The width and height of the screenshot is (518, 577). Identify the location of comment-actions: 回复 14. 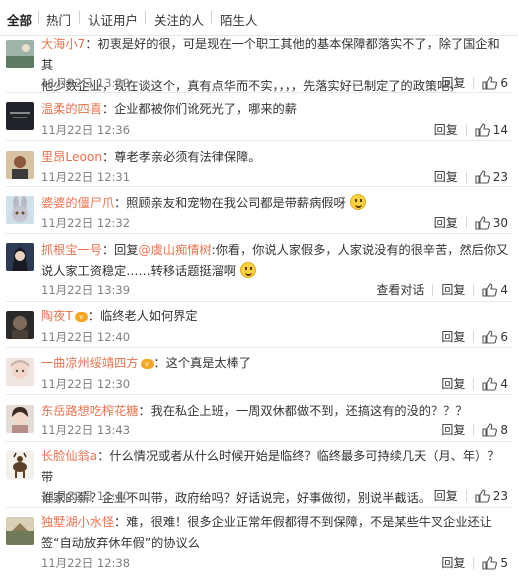
(471, 130).